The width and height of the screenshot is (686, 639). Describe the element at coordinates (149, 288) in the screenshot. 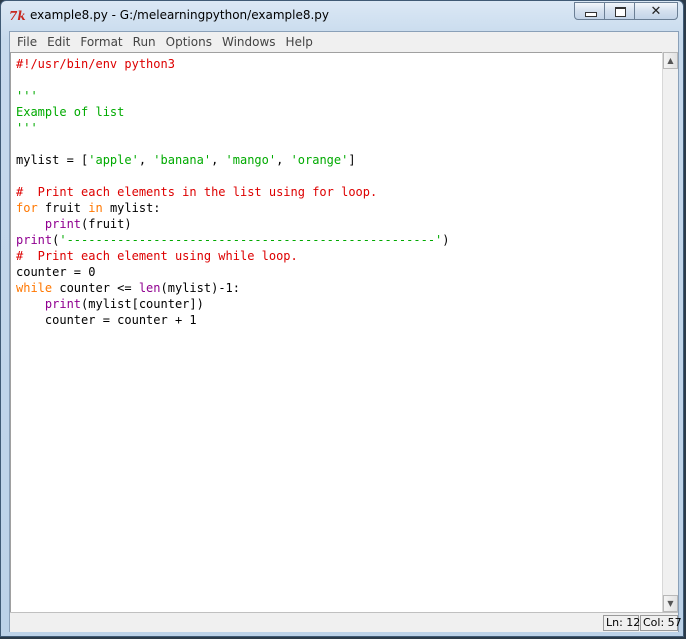

I see `code-token: len` at that location.